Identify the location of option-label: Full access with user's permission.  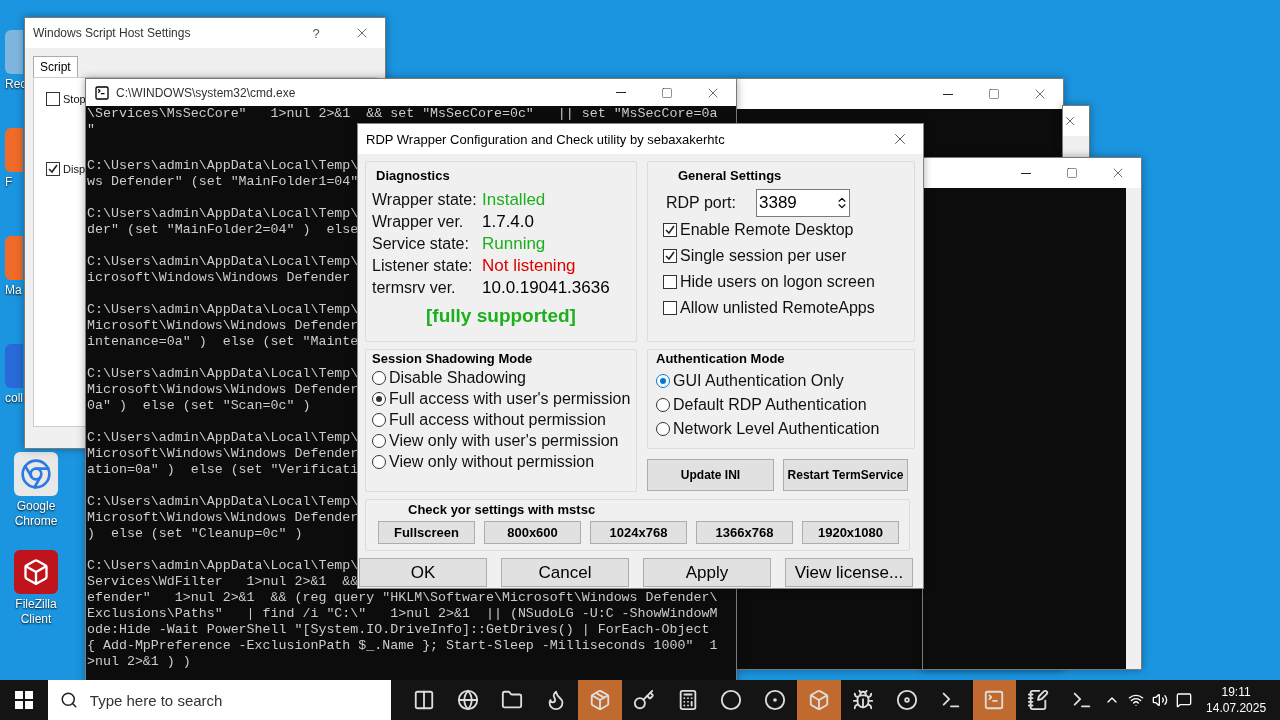
(510, 399).